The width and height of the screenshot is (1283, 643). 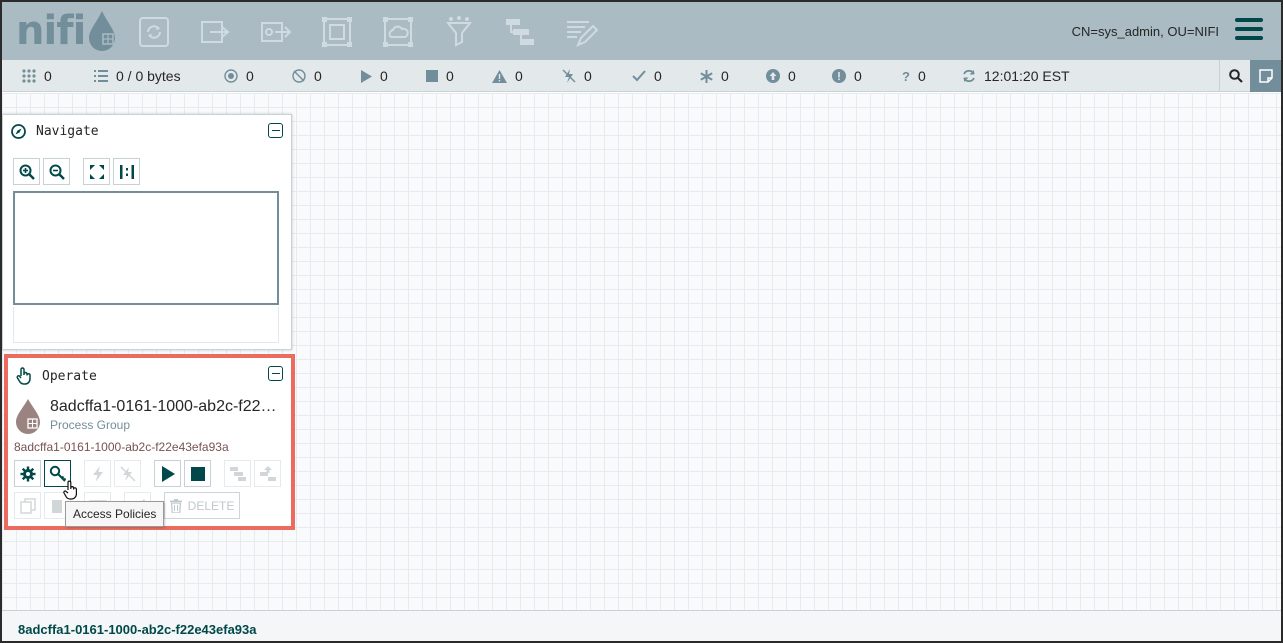 What do you see at coordinates (29, 76) in the screenshot?
I see `threads-icon` at bounding box center [29, 76].